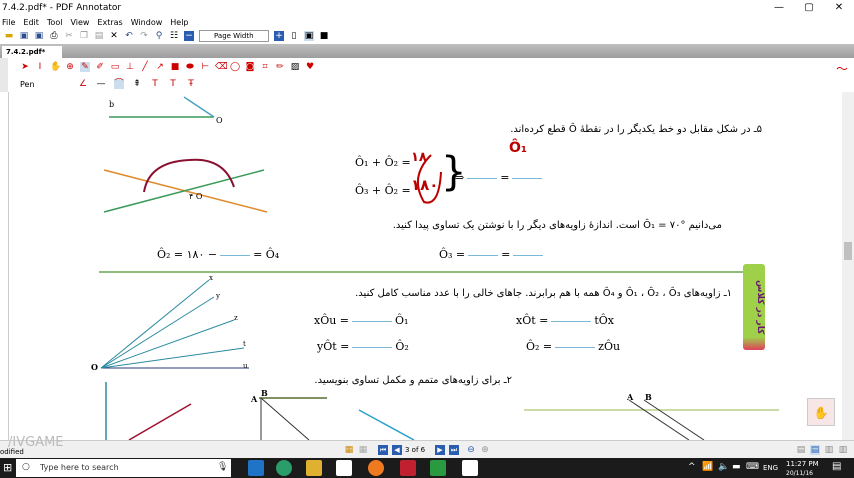  What do you see at coordinates (440, 450) in the screenshot?
I see `next-page-button: ▶` at bounding box center [440, 450].